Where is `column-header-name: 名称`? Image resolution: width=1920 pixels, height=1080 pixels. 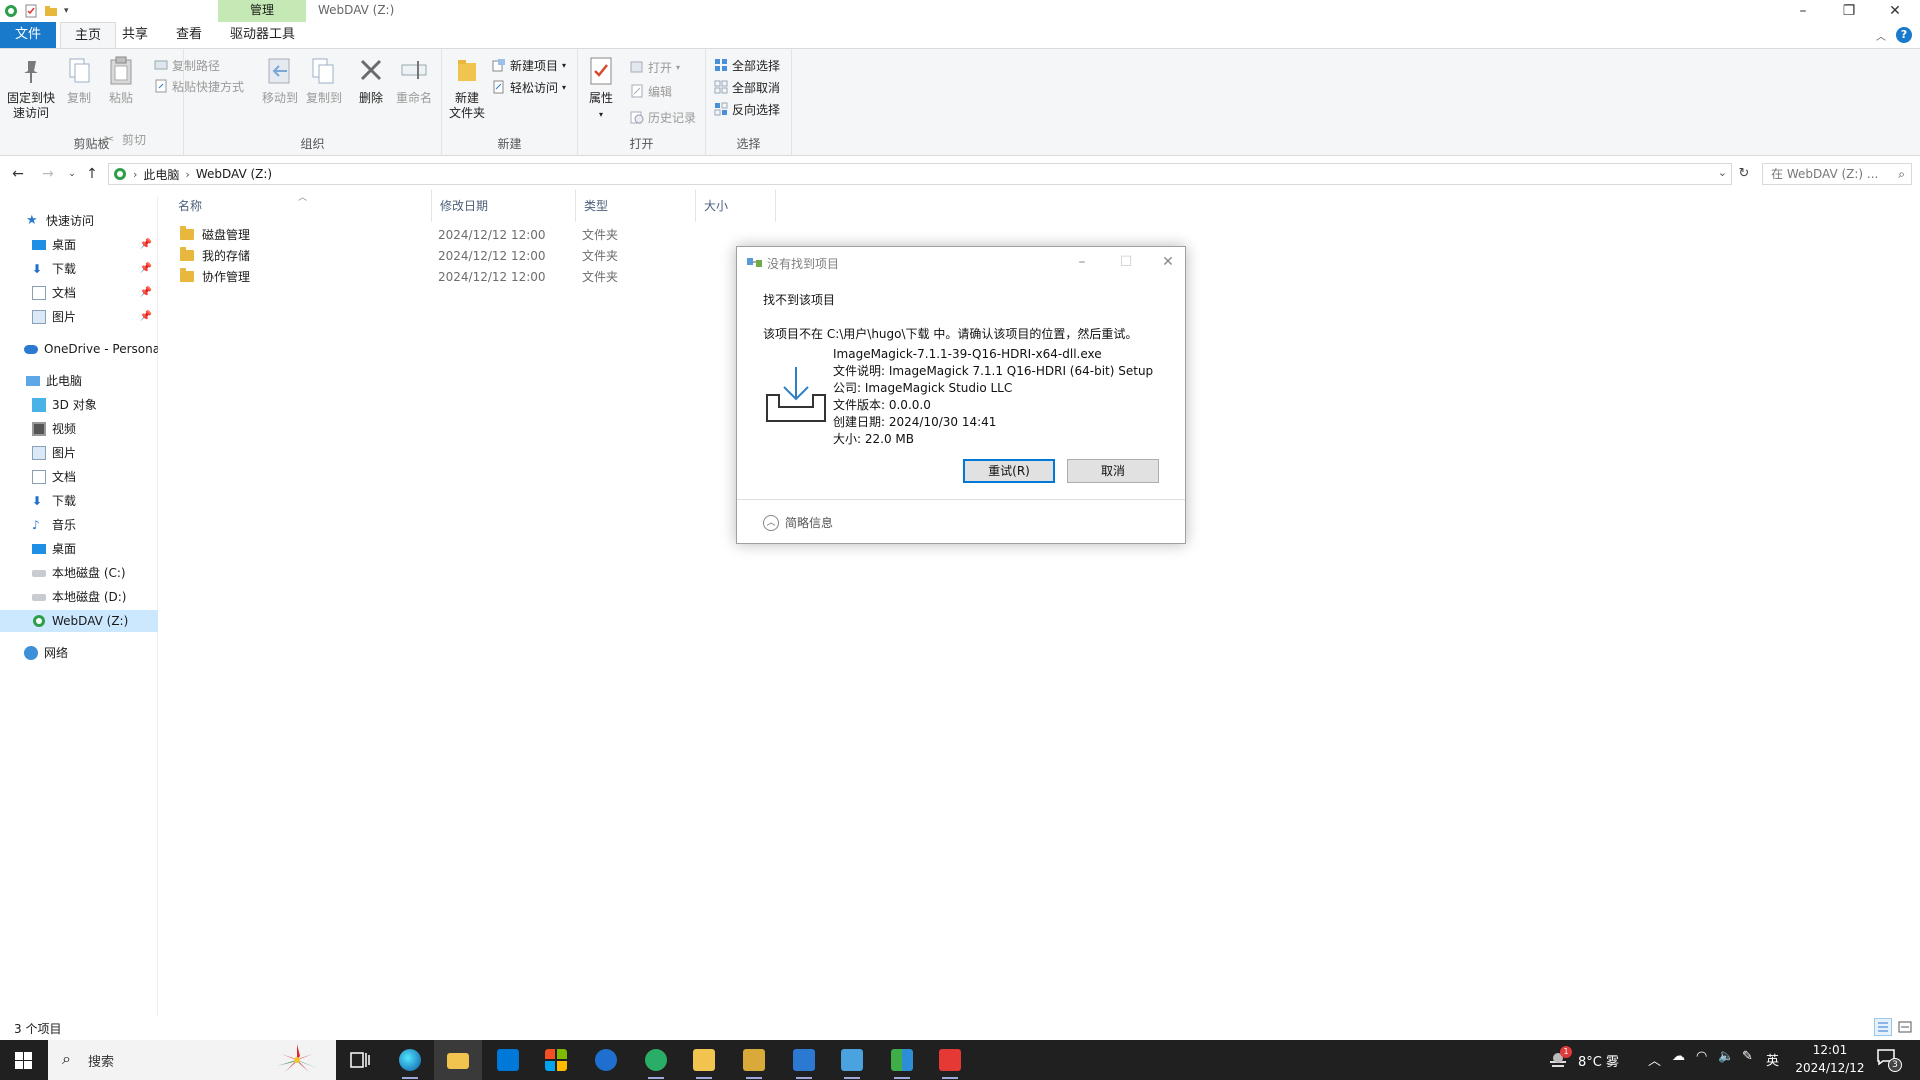 column-header-name: 名称 is located at coordinates (301, 206).